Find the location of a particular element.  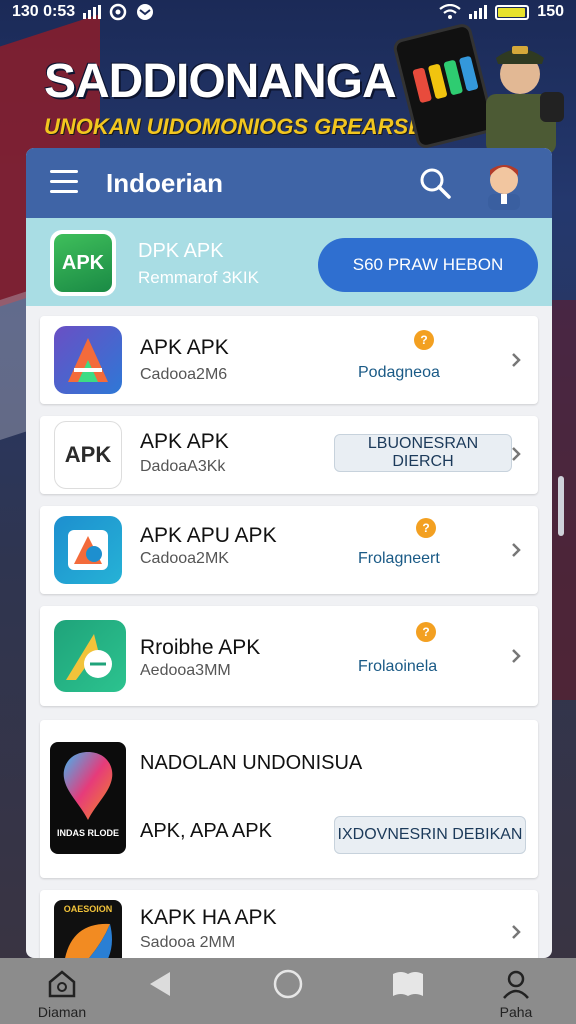

item-tag: Frolaoinela is located at coordinates (398, 666).